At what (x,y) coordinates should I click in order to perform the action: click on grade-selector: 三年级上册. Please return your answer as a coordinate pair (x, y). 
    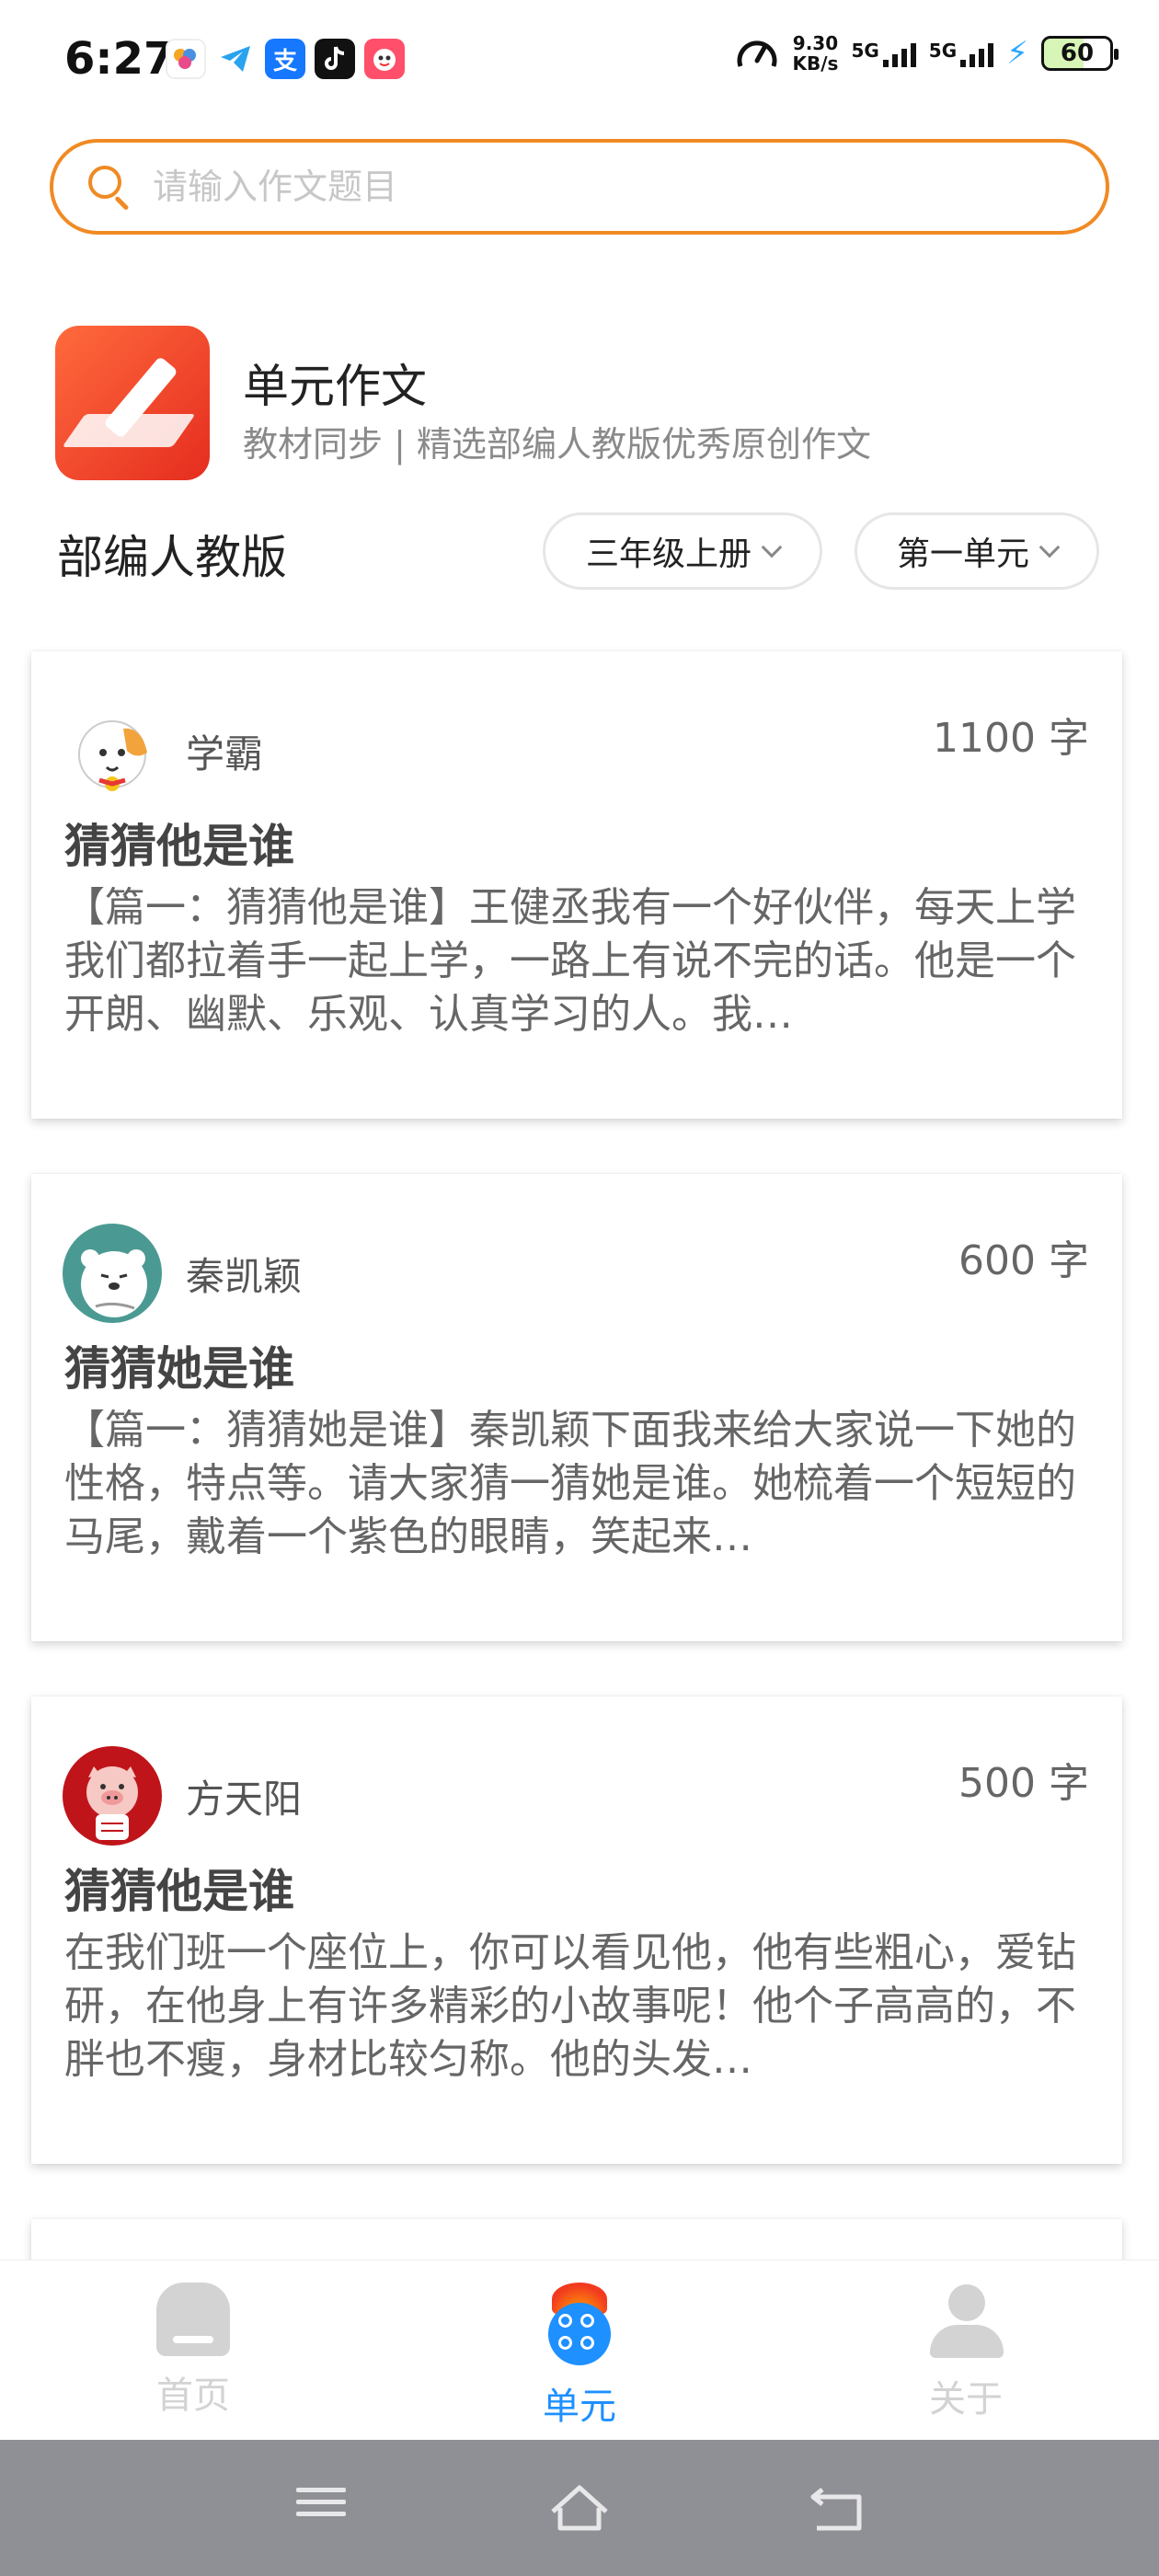
    Looking at the image, I should click on (682, 551).